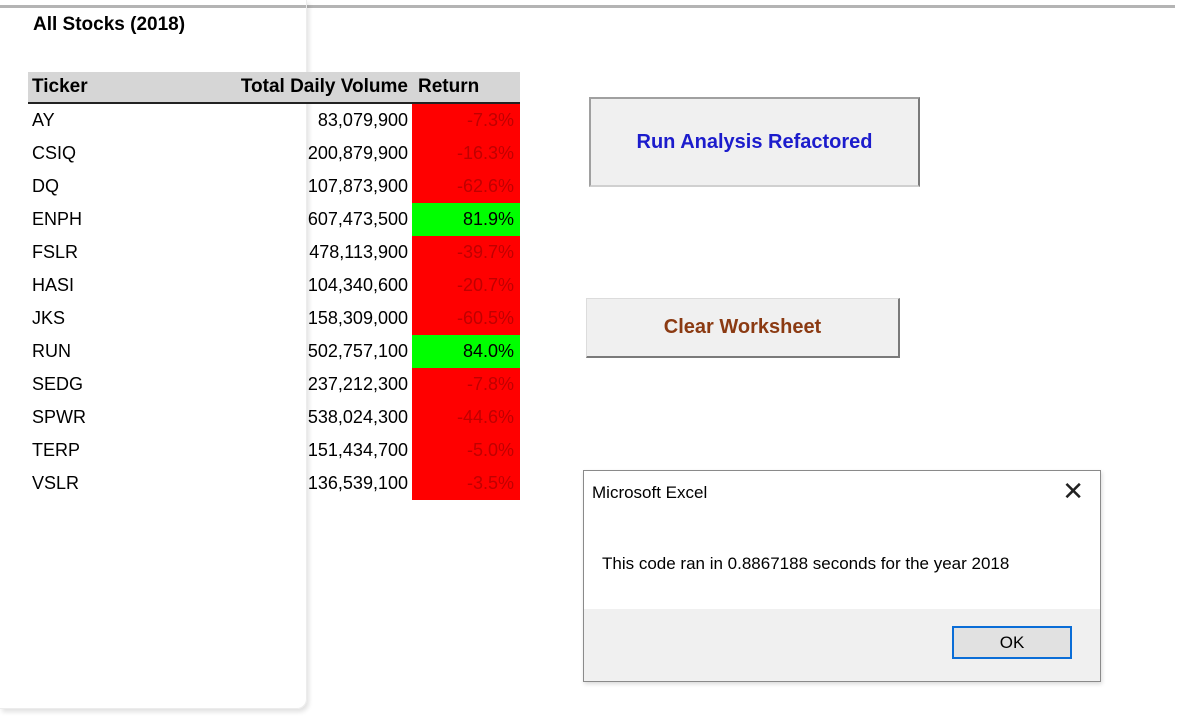 This screenshot has width=1198, height=718. Describe the element at coordinates (281, 483) in the screenshot. I see `volume-cell: 136,539,100` at that location.